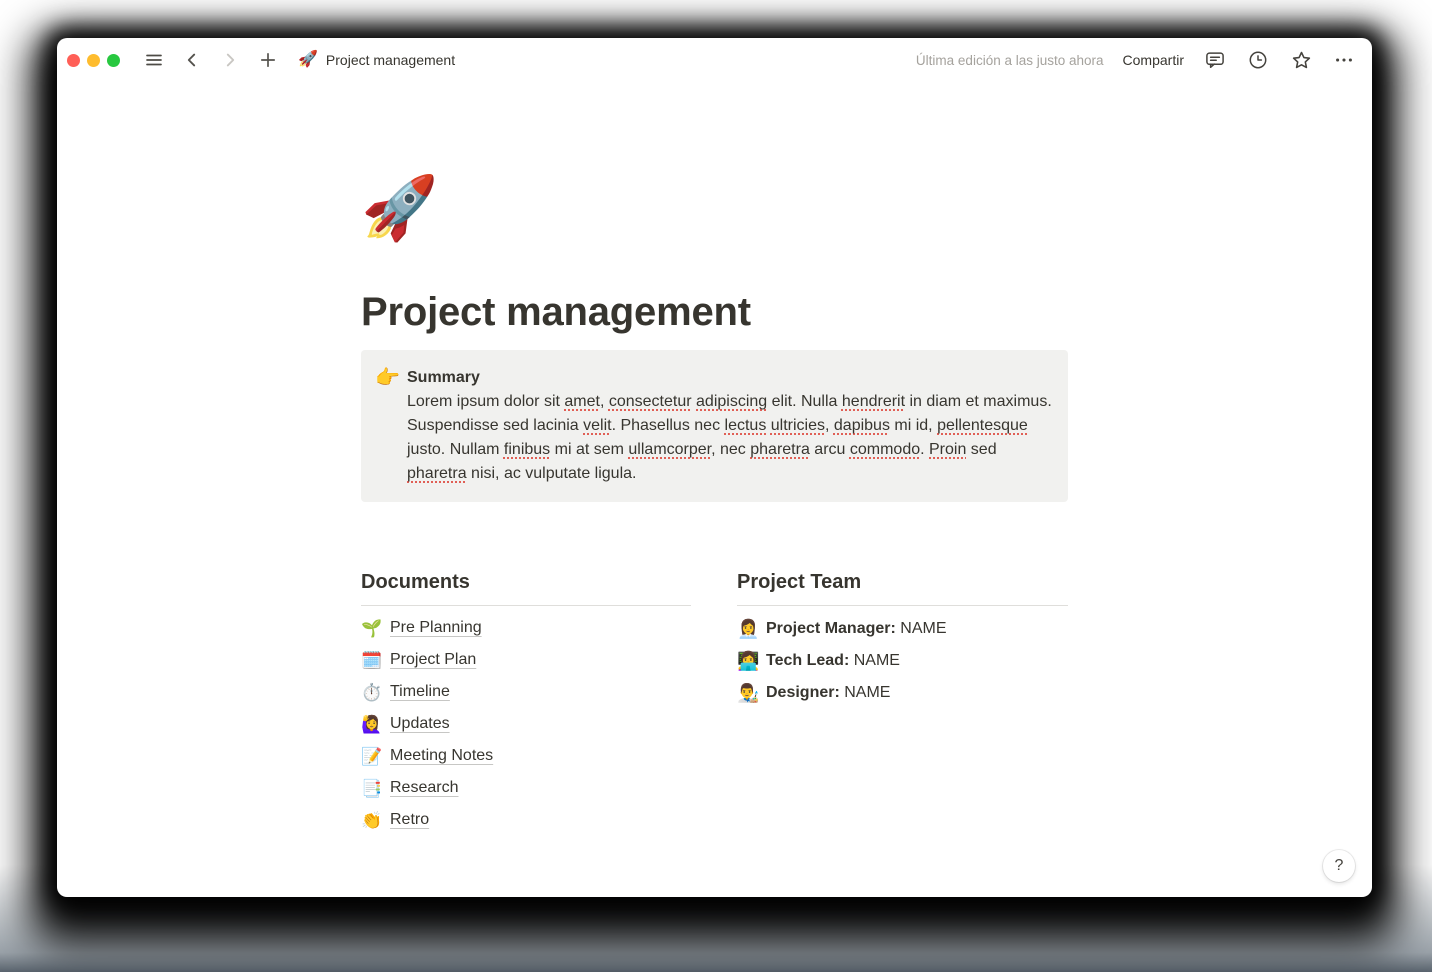  I want to click on chevron-right-icon, so click(230, 60).